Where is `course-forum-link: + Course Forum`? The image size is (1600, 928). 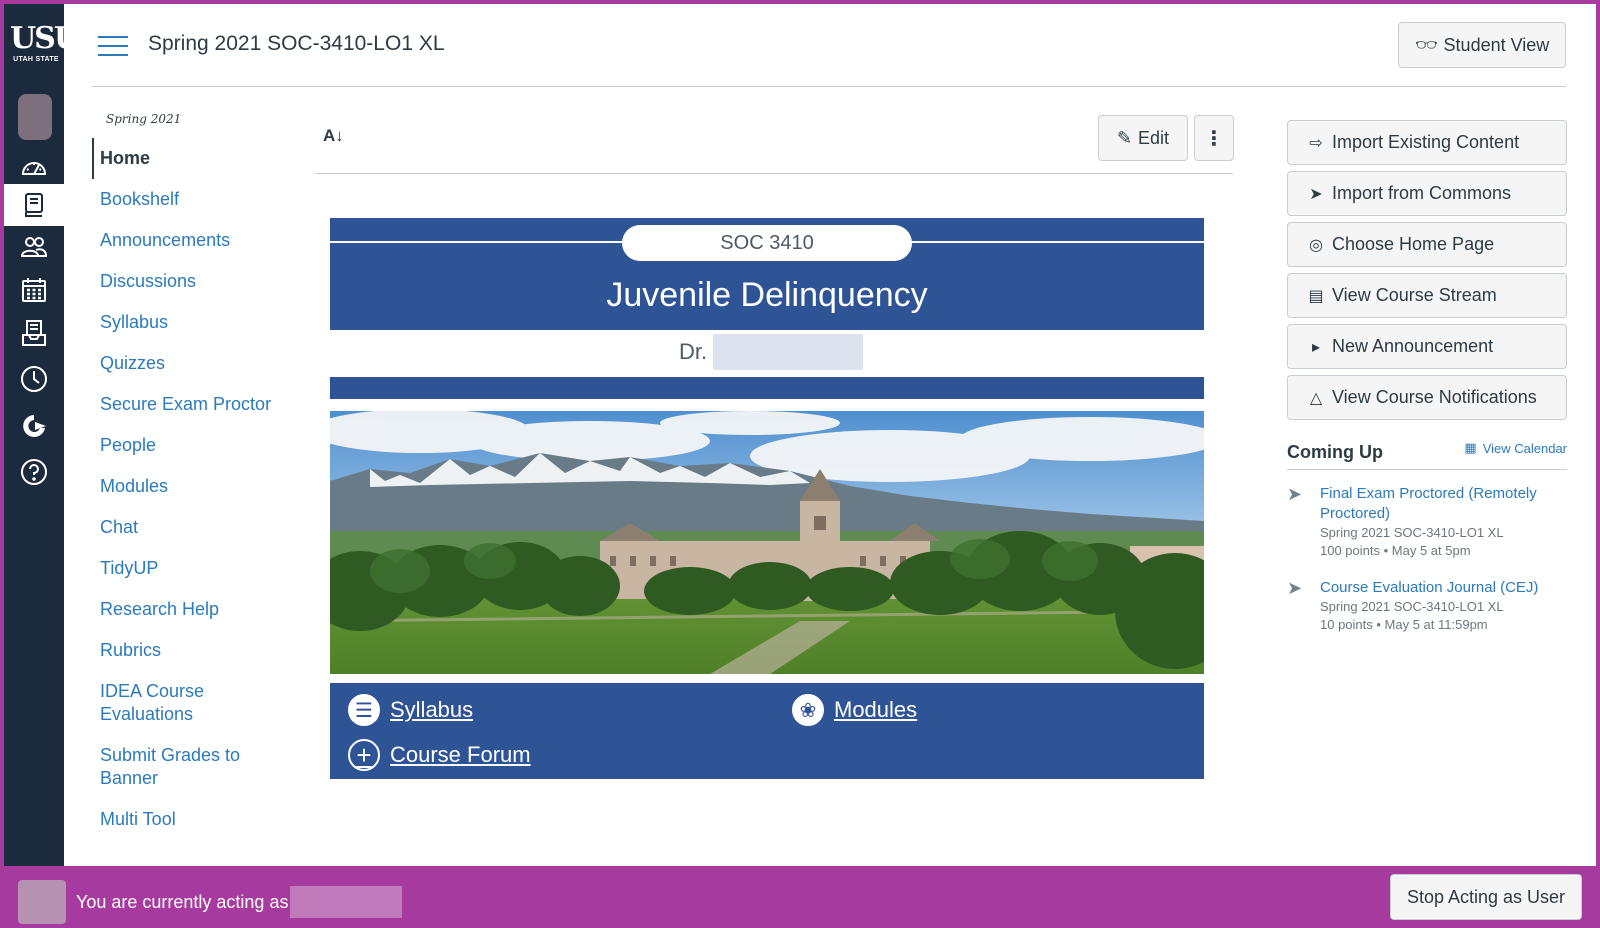 course-forum-link: + Course Forum is located at coordinates (439, 755).